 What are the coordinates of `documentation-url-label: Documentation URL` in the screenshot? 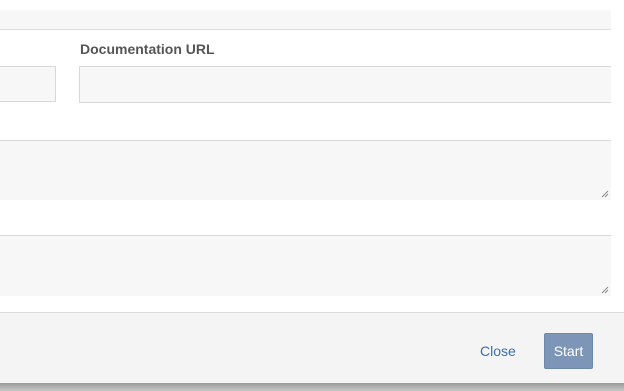 It's located at (147, 49).